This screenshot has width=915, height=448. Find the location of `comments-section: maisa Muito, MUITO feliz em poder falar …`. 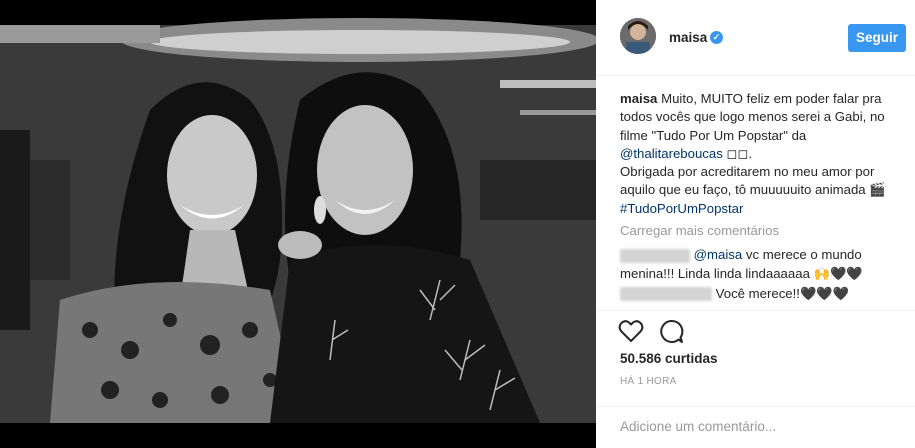

comments-section: maisa Muito, MUITO feliz em poder falar … is located at coordinates (760, 197).